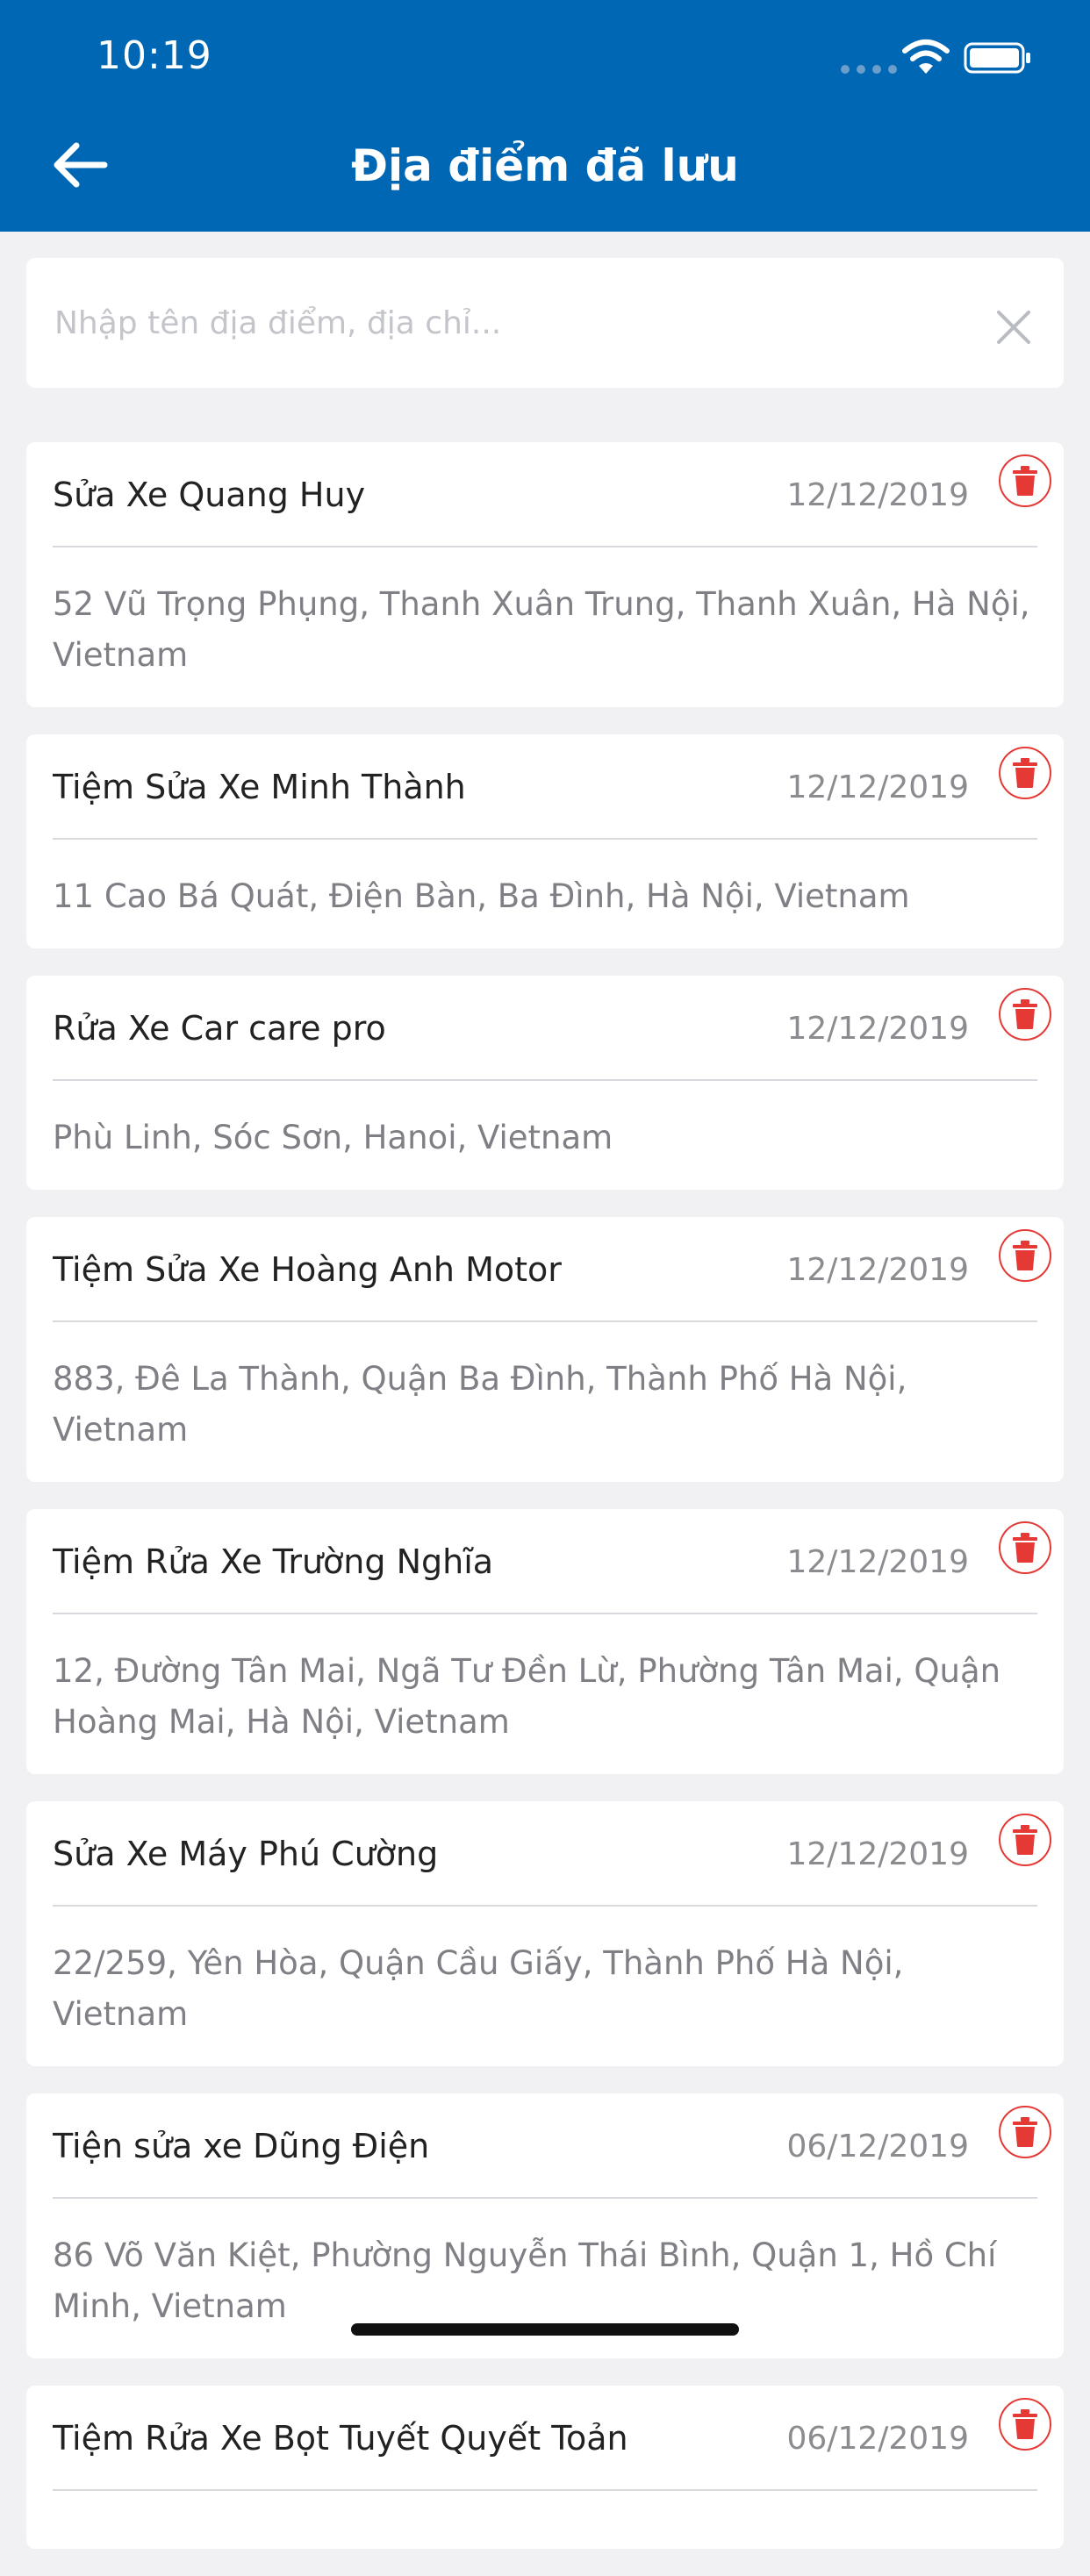 Image resolution: width=1090 pixels, height=2576 pixels. Describe the element at coordinates (209, 495) in the screenshot. I see `place-name: Sửa Xe Quang Huy` at that location.